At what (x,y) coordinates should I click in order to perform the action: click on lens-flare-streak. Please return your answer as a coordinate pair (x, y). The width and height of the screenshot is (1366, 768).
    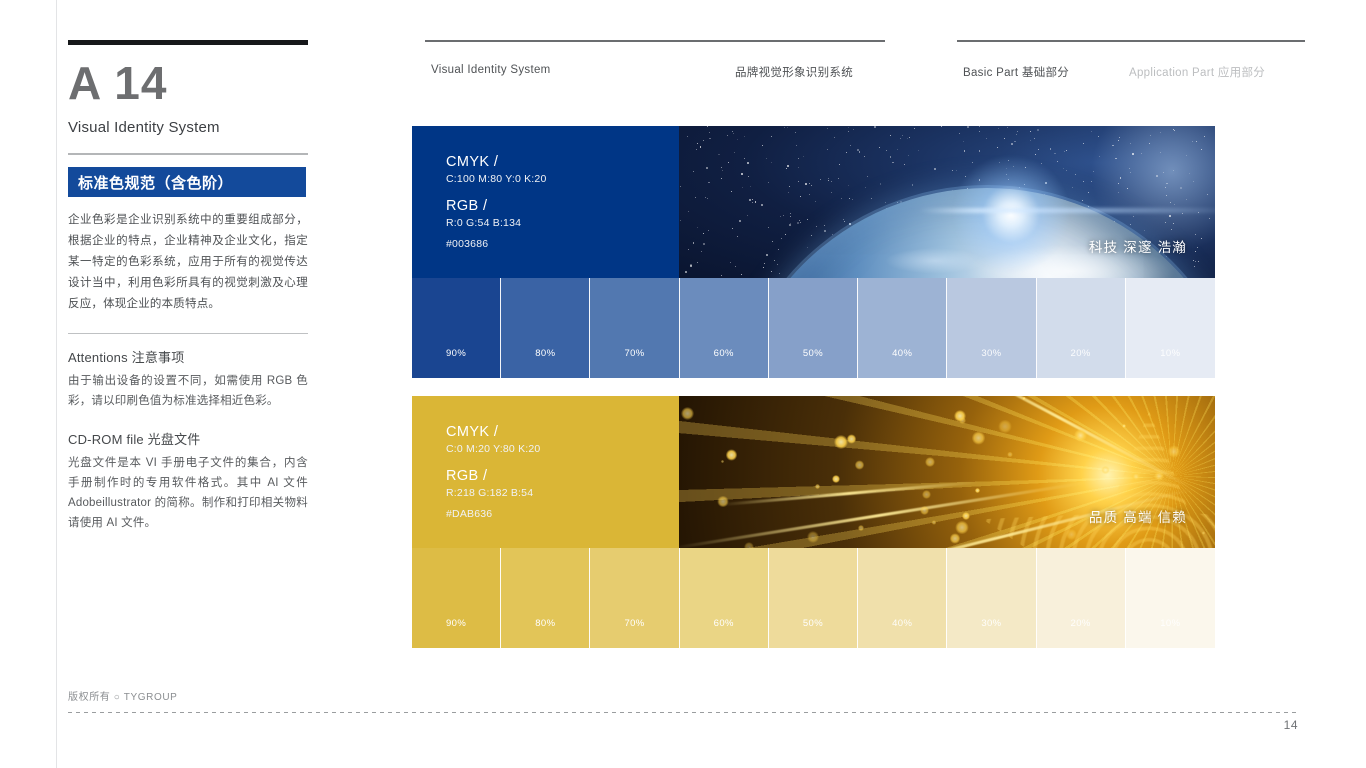
    Looking at the image, I should click on (1067, 210).